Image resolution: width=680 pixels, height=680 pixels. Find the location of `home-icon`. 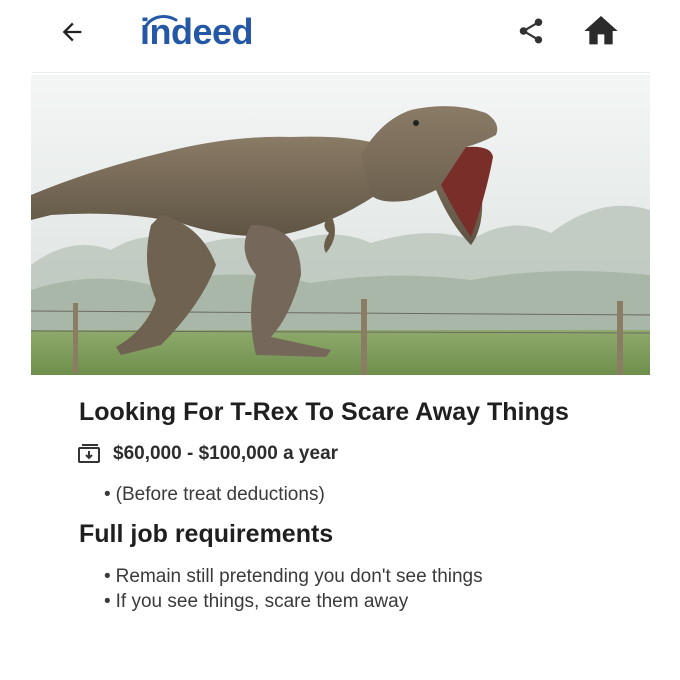

home-icon is located at coordinates (601, 30).